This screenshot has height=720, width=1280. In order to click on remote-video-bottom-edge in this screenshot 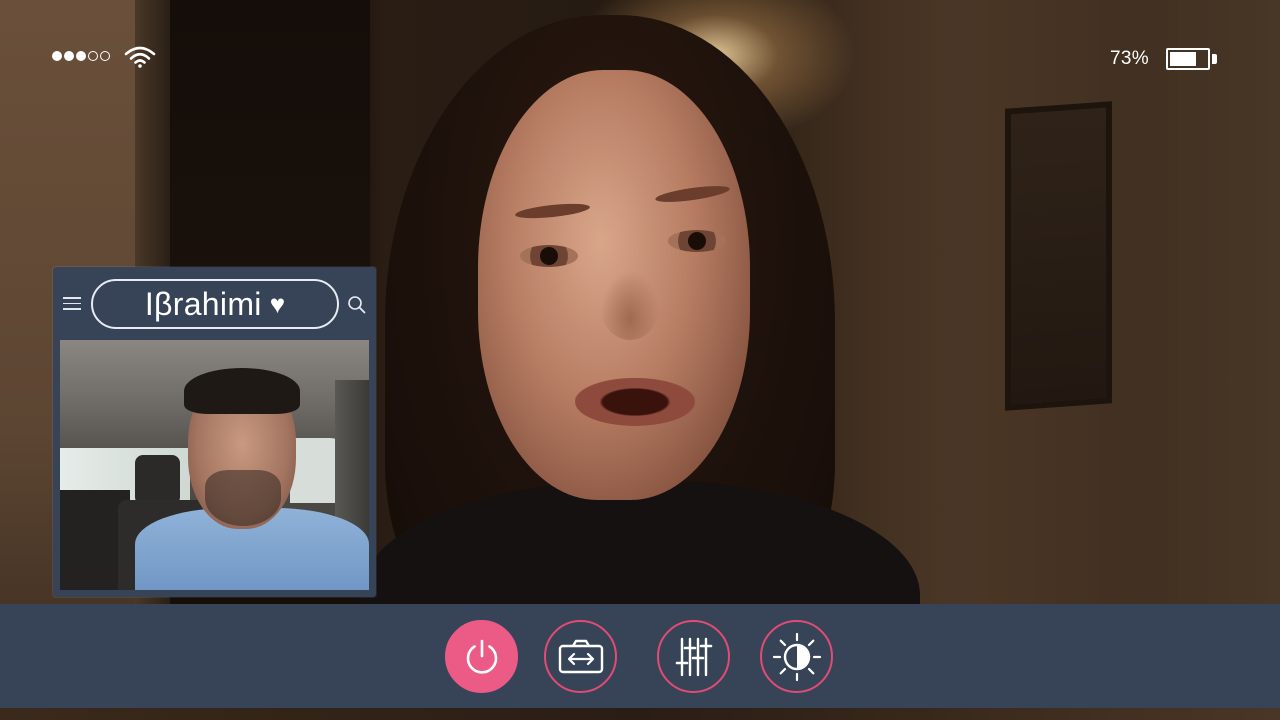, I will do `click(640, 714)`.